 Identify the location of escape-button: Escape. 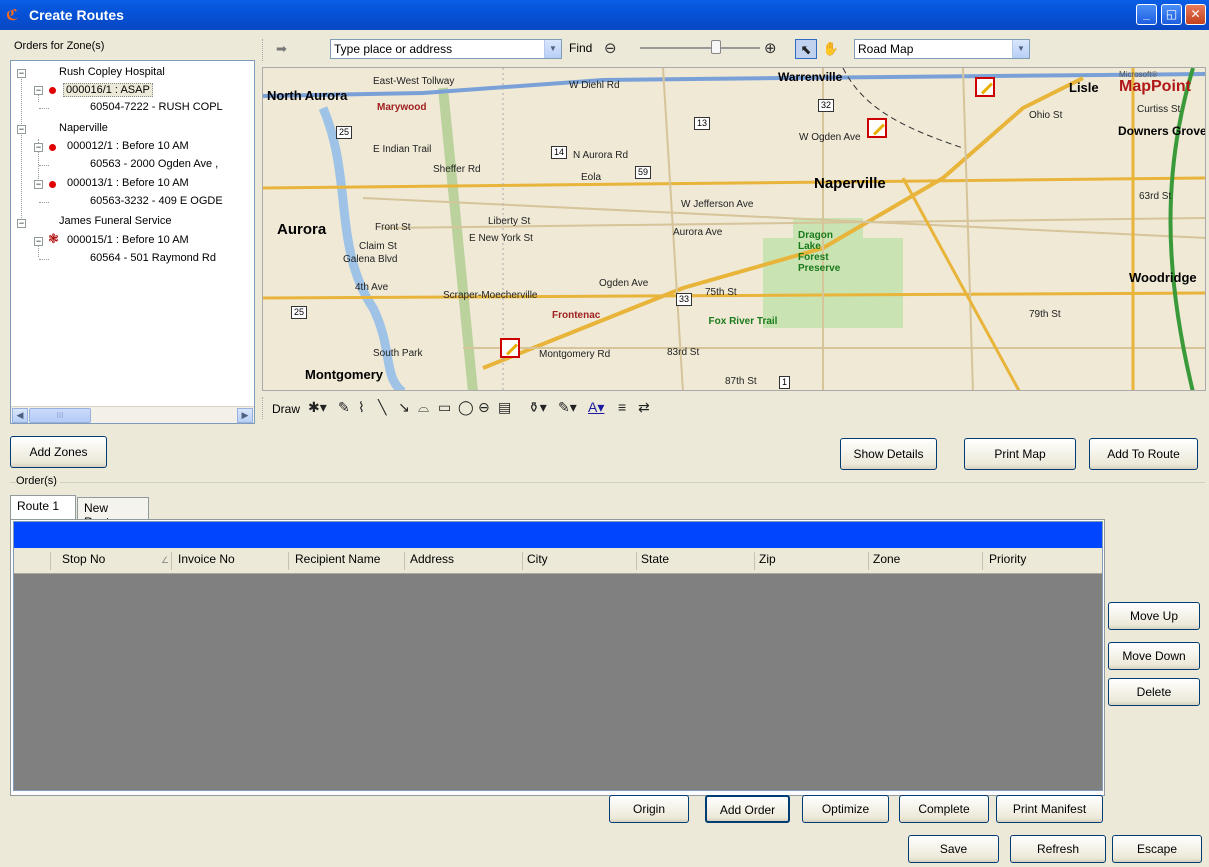
(1157, 849).